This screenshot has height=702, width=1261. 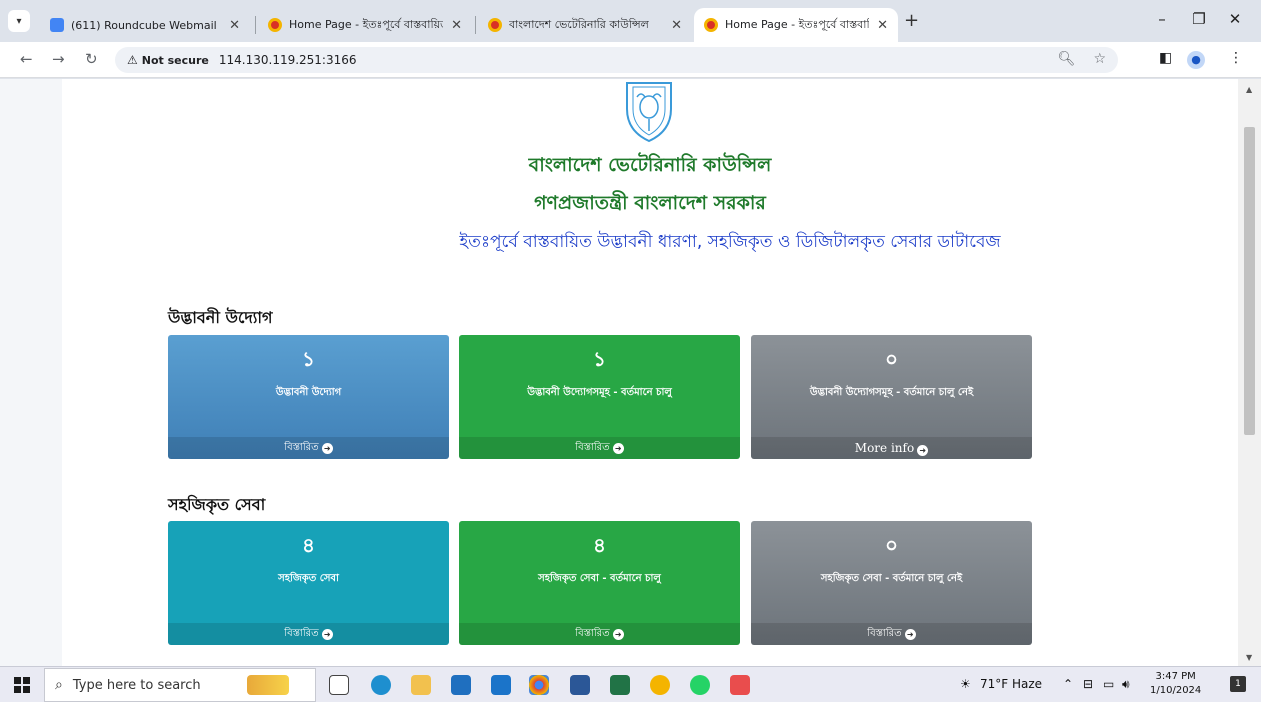 I want to click on notification-icon: 1, so click(x=1238, y=684).